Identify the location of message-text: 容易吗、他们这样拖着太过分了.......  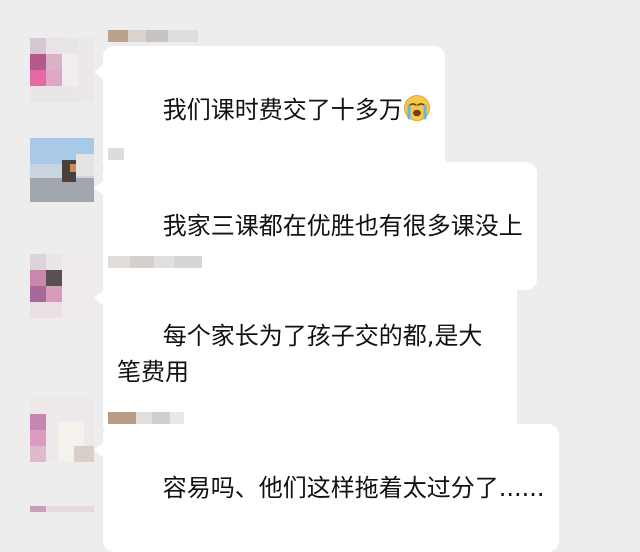
(353, 488).